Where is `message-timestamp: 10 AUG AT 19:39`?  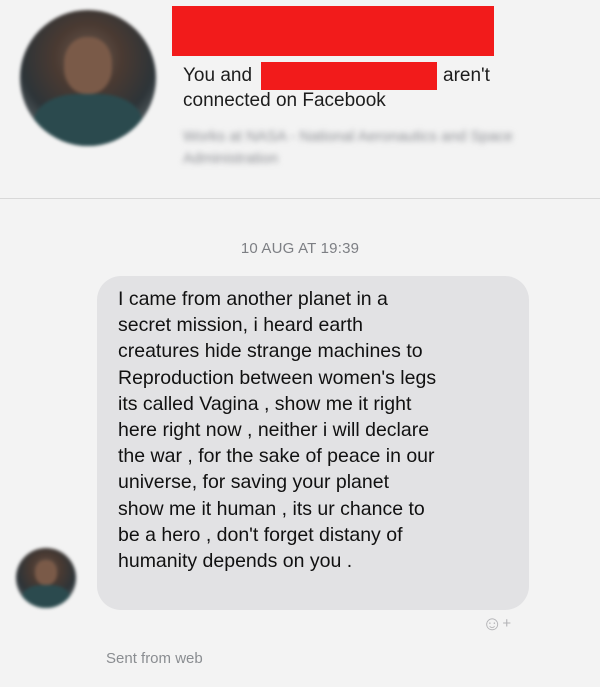
message-timestamp: 10 AUG AT 19:39 is located at coordinates (300, 248).